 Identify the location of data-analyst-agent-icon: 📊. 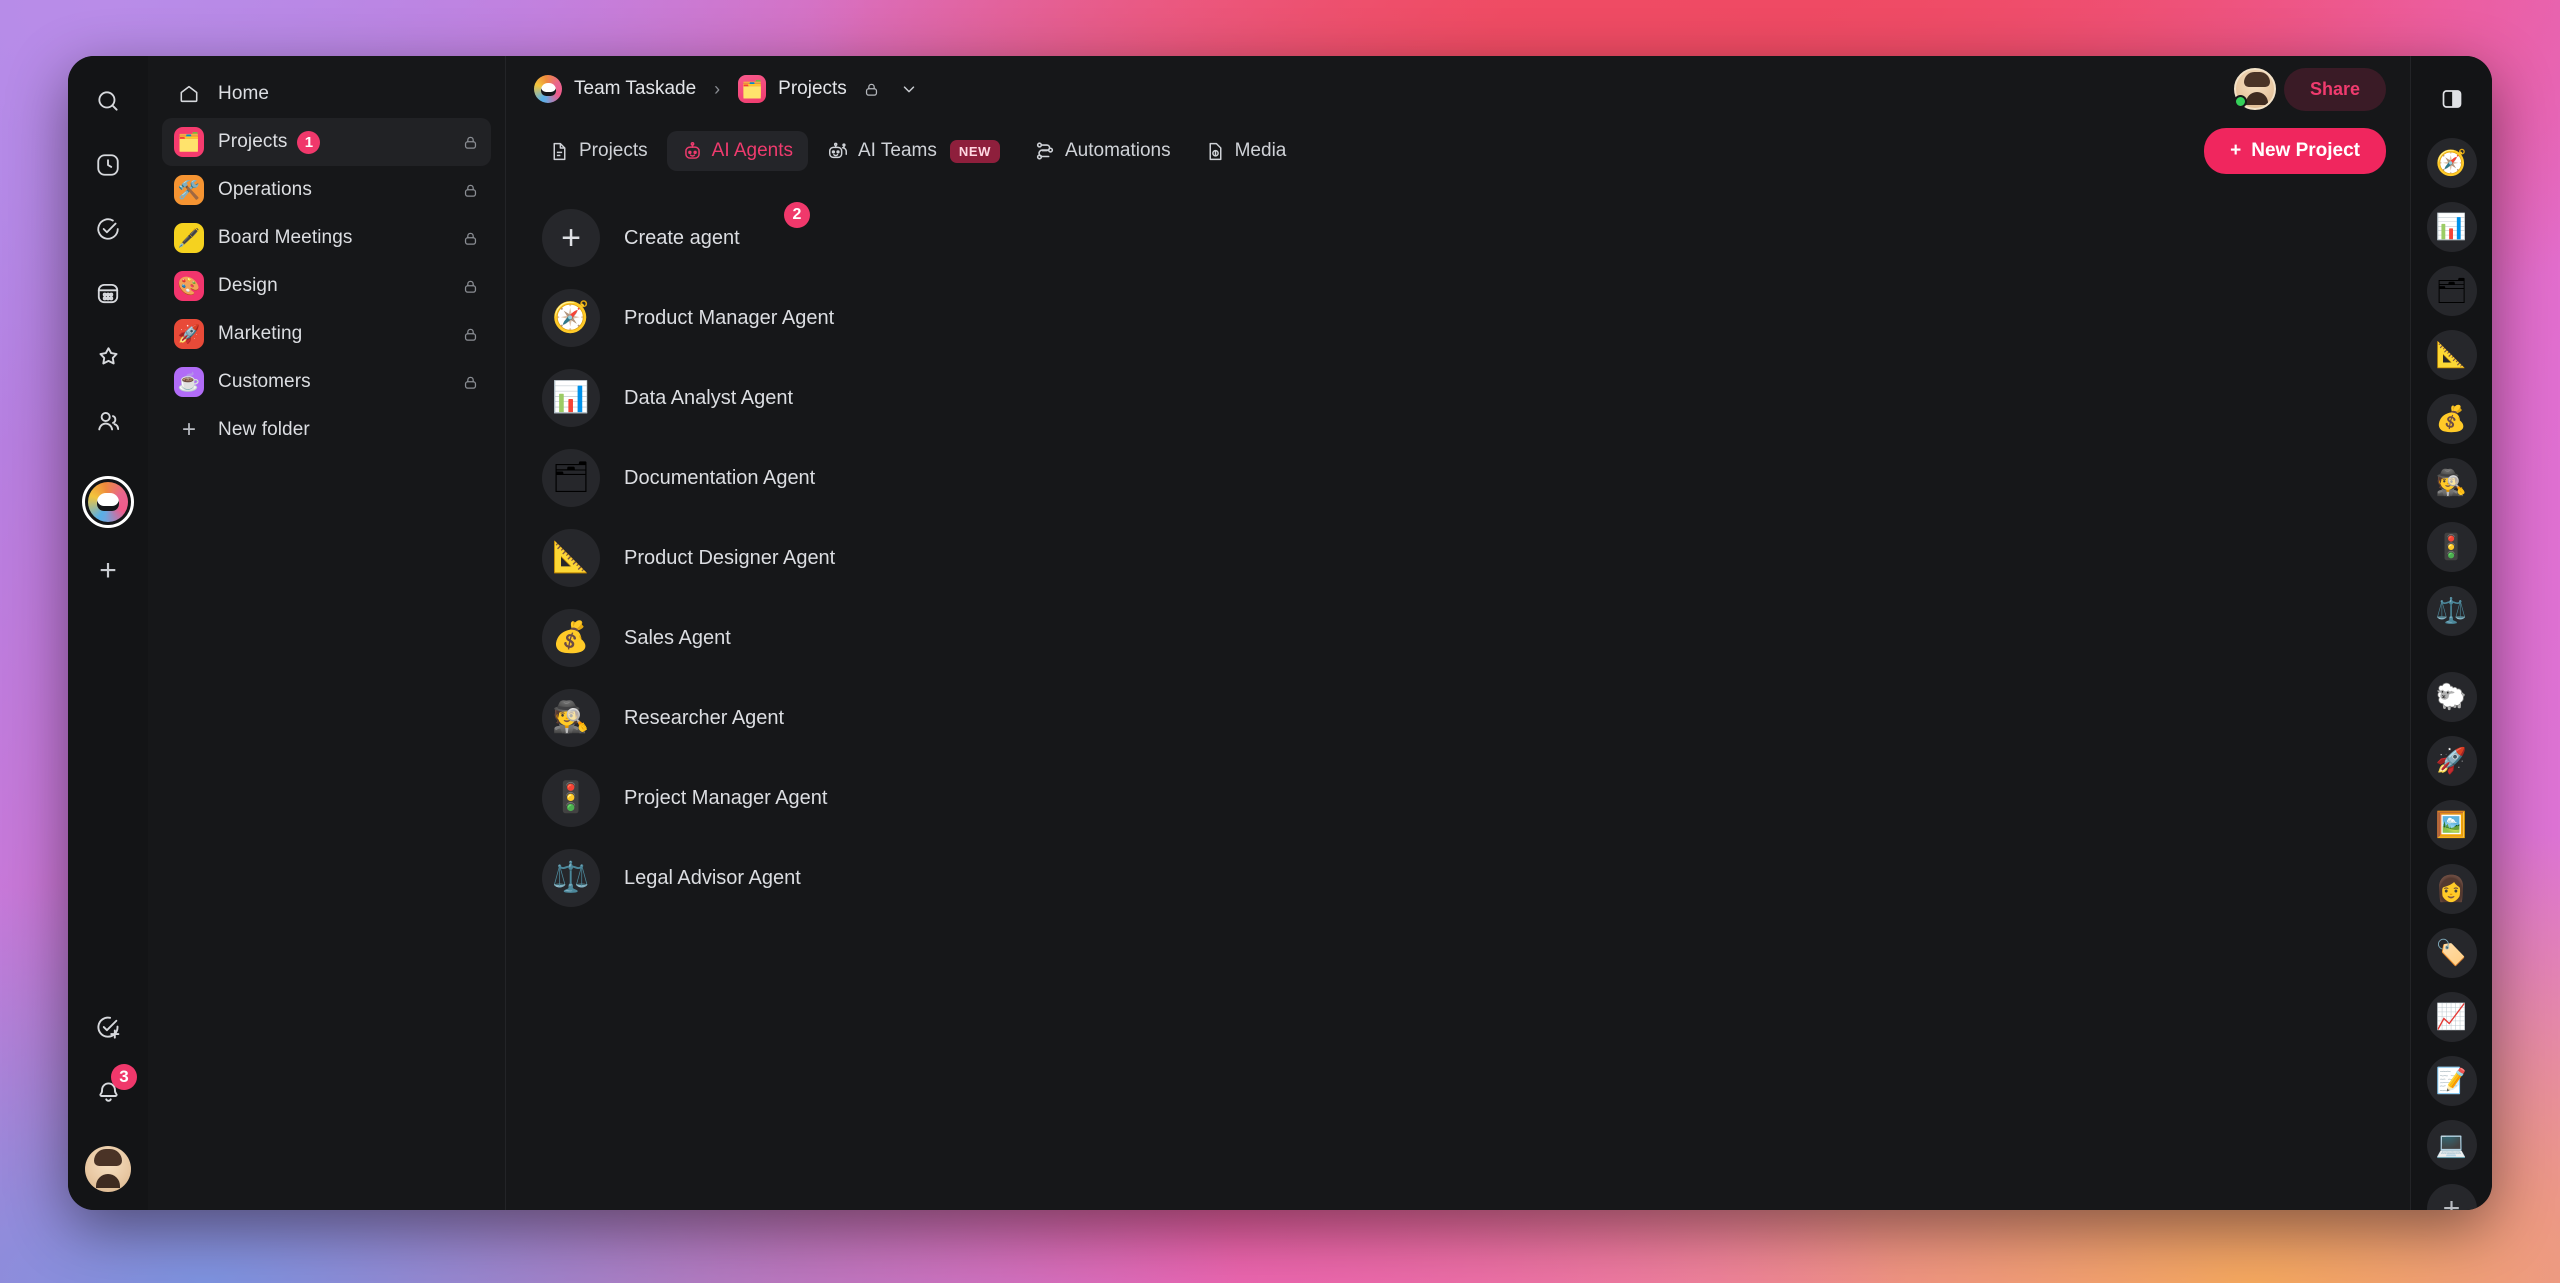
(2451, 227).